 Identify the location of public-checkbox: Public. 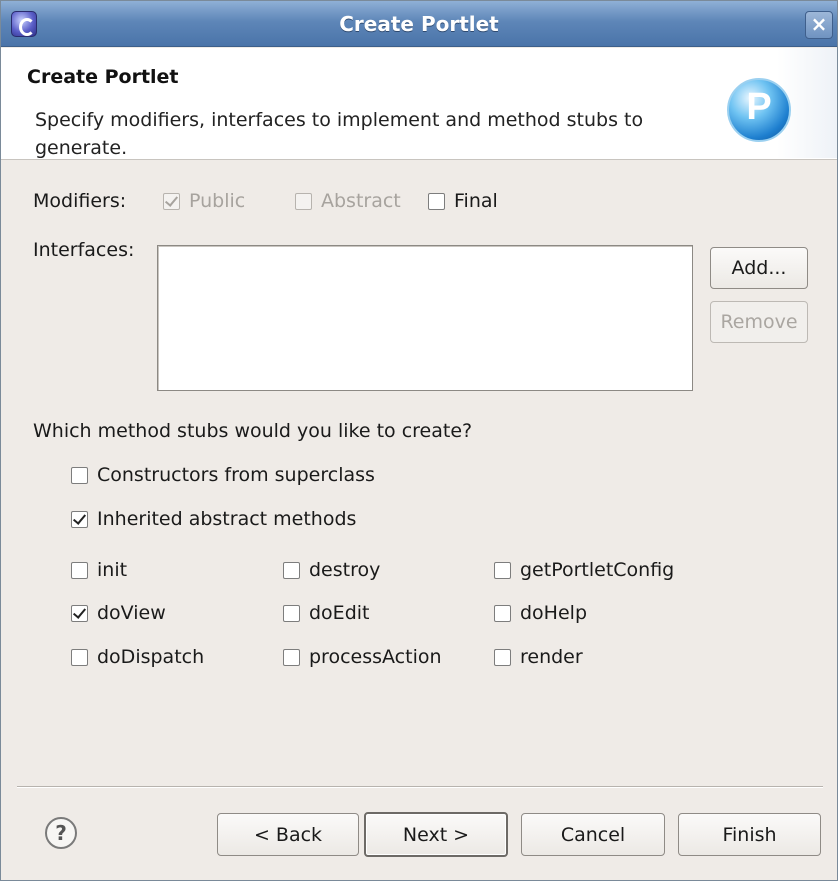
(204, 201).